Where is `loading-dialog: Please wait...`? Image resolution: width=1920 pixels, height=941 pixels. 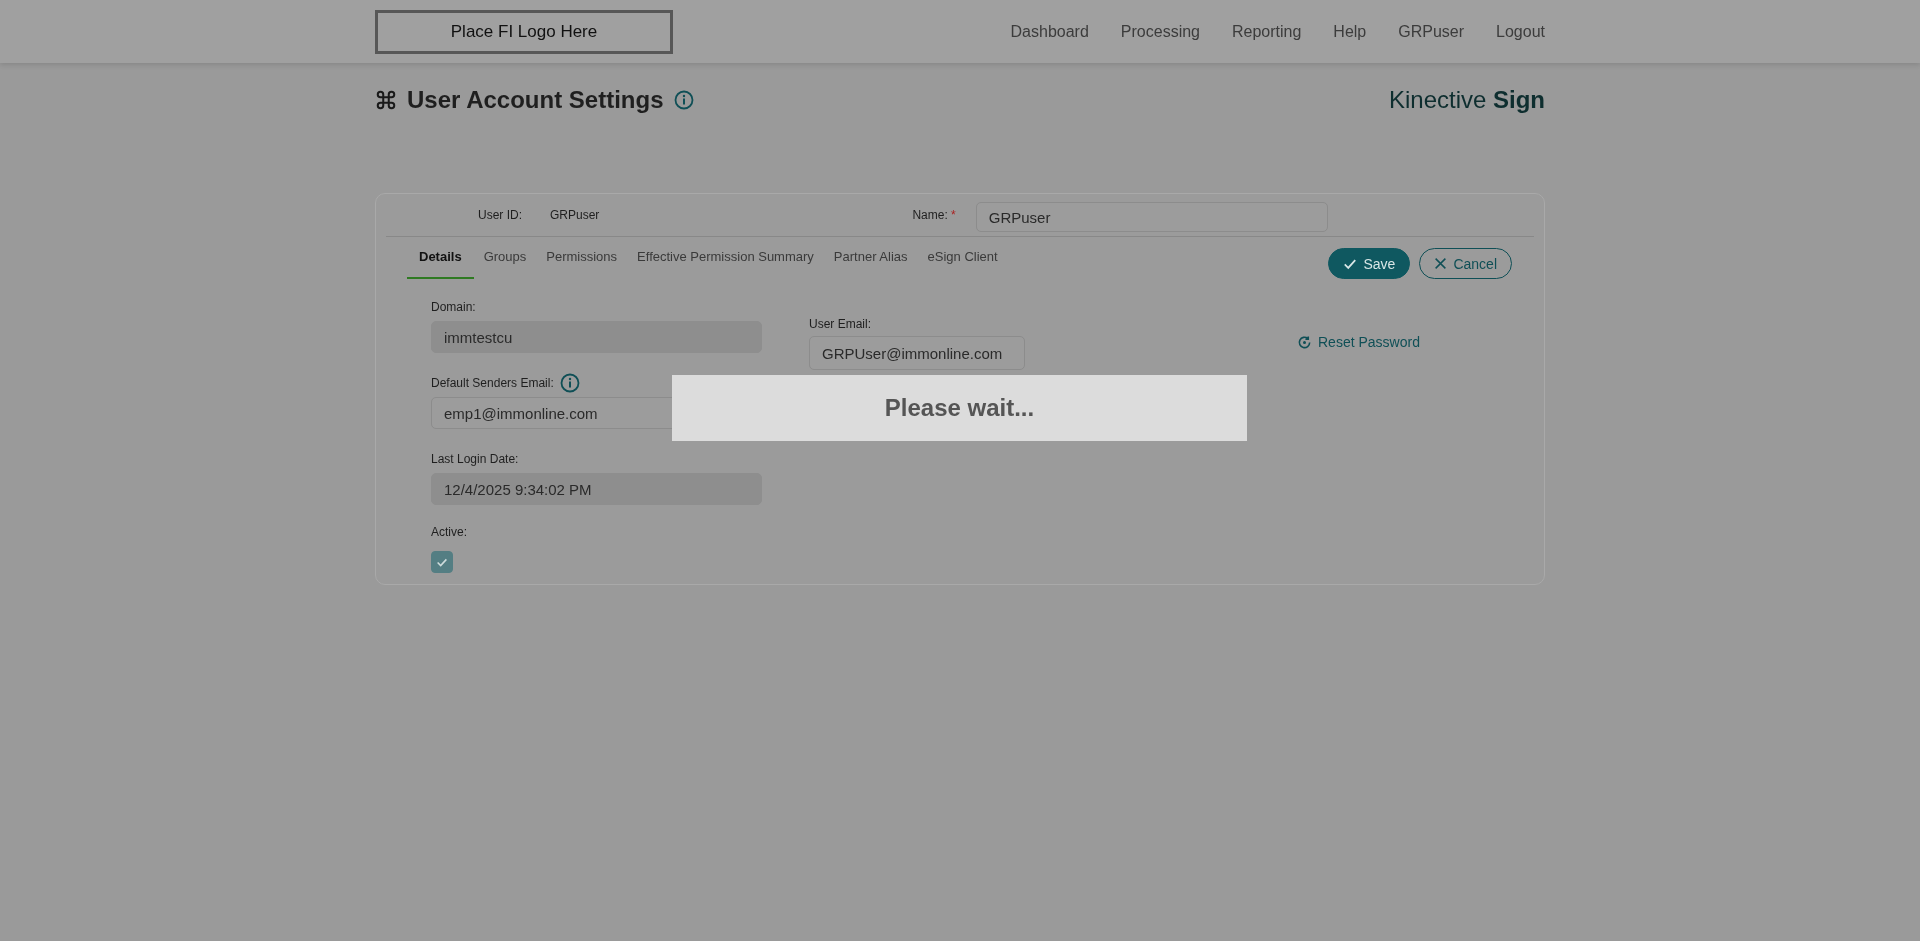
loading-dialog: Please wait... is located at coordinates (959, 408).